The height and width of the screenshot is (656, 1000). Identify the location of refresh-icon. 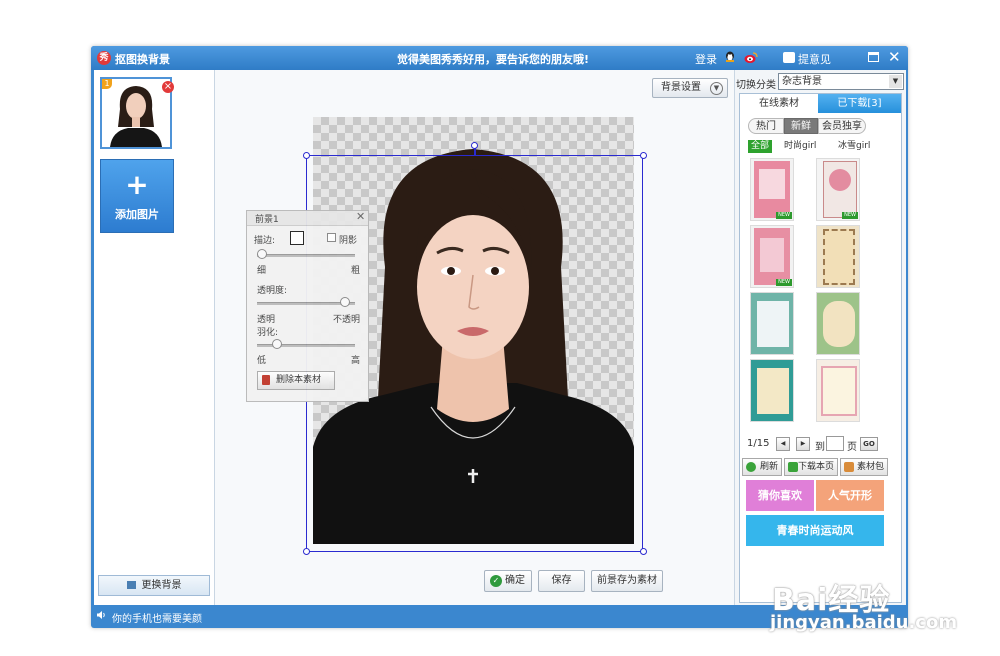
(751, 467).